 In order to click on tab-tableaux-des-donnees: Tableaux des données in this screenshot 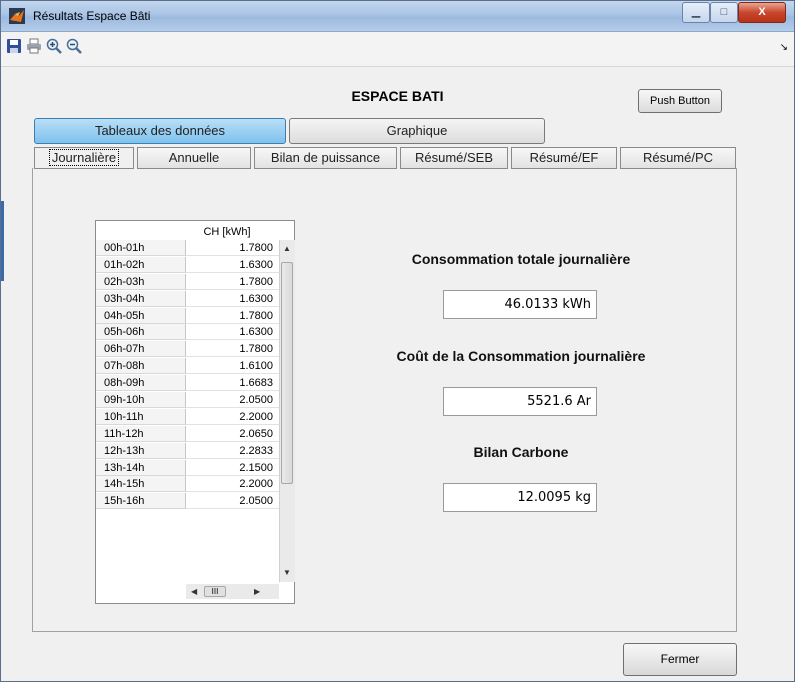, I will do `click(160, 131)`.